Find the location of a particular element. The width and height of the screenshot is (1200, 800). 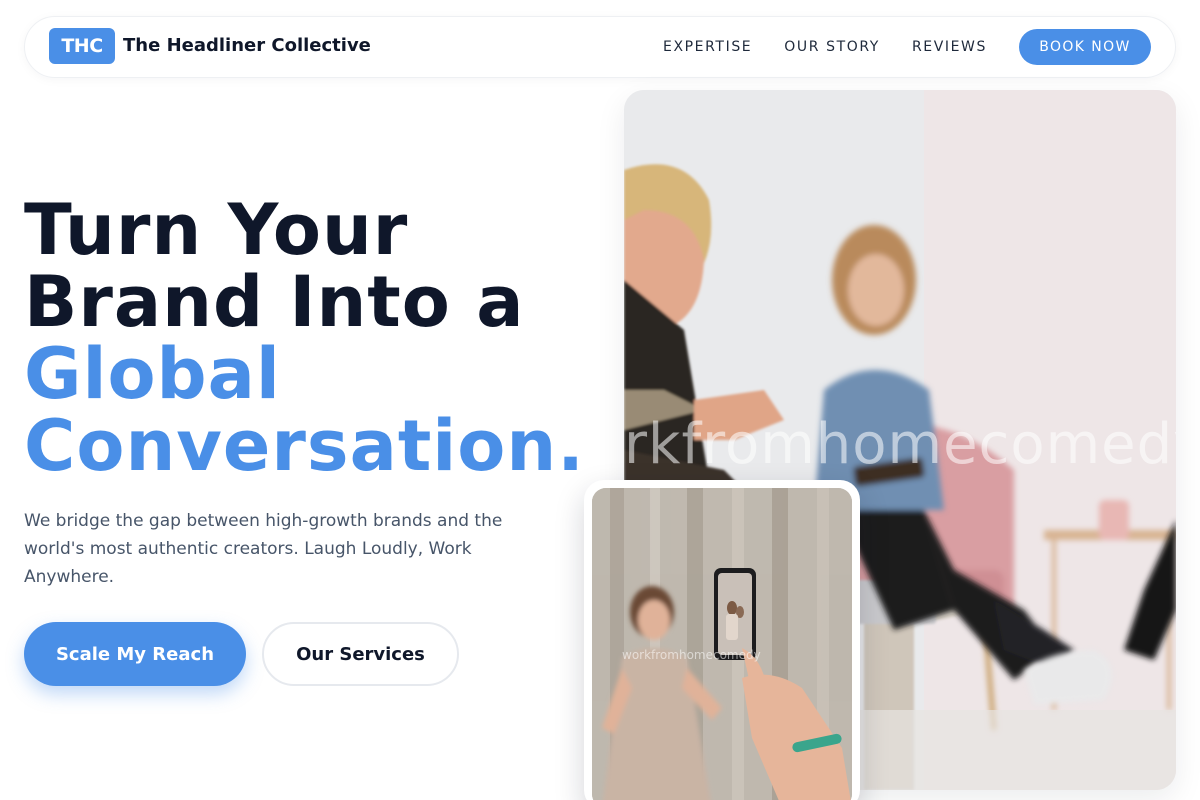

secondary-photo-inner: workfromhomecomedy is located at coordinates (722, 644).